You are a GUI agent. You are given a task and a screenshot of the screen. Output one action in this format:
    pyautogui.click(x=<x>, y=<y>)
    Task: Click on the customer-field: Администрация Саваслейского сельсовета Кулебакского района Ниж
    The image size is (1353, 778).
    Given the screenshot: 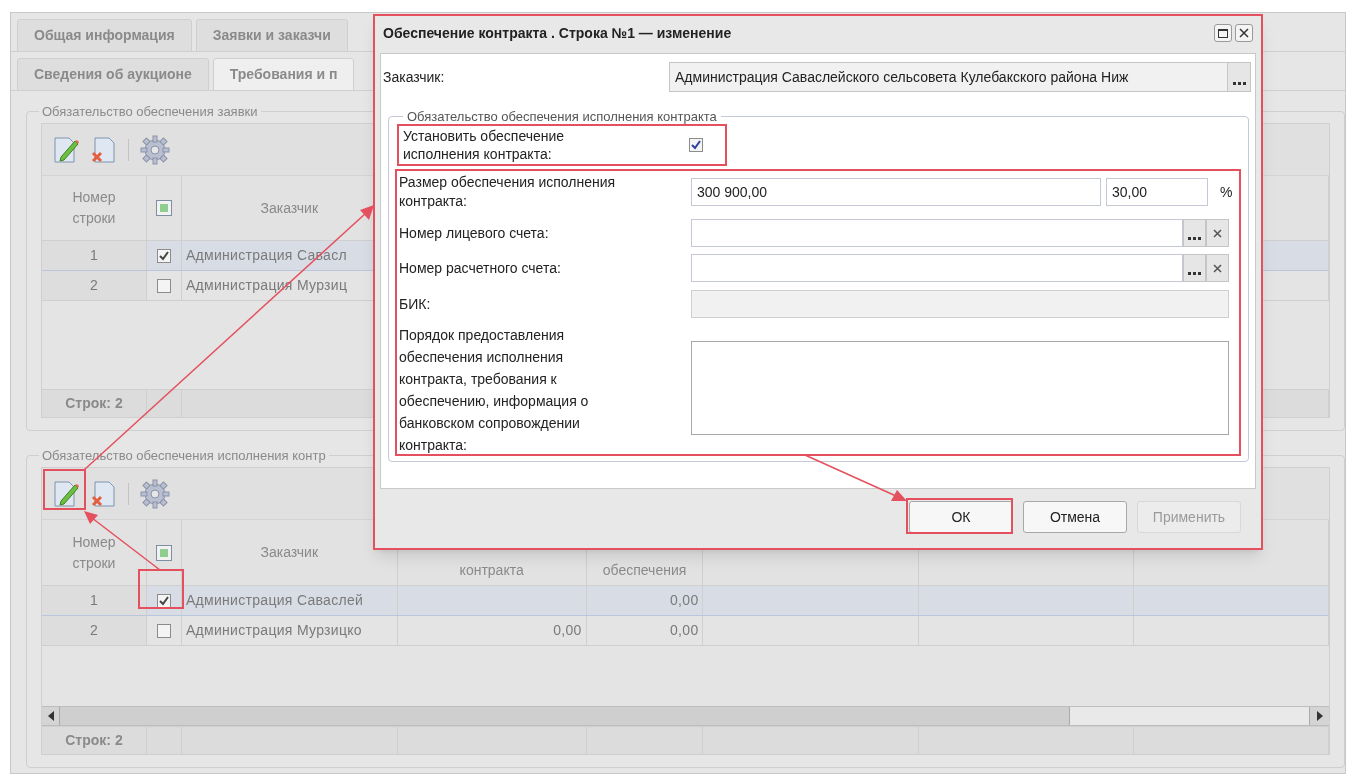 What is the action you would take?
    pyautogui.click(x=960, y=77)
    